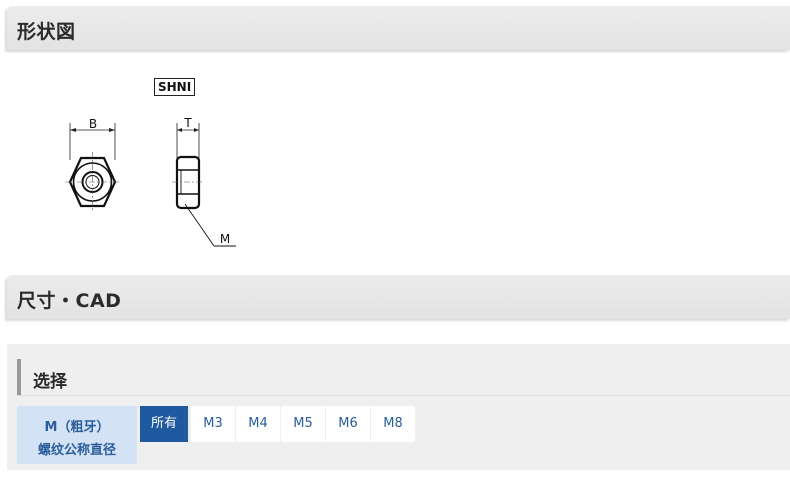 Image resolution: width=790 pixels, height=498 pixels. Describe the element at coordinates (225, 239) in the screenshot. I see `dim-m-label: M` at that location.